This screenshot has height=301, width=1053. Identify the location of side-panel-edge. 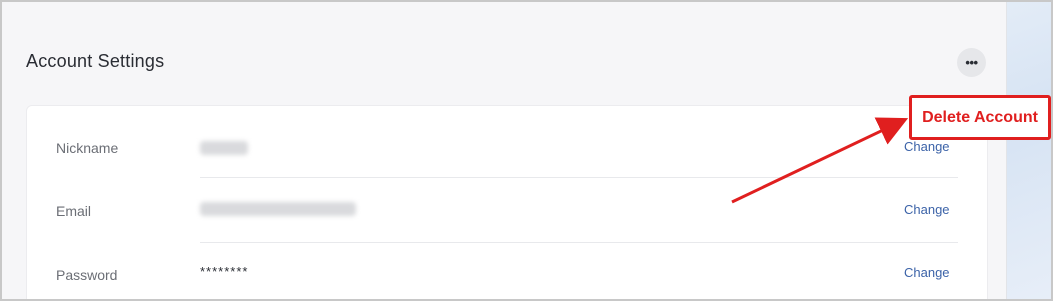
(1028, 150).